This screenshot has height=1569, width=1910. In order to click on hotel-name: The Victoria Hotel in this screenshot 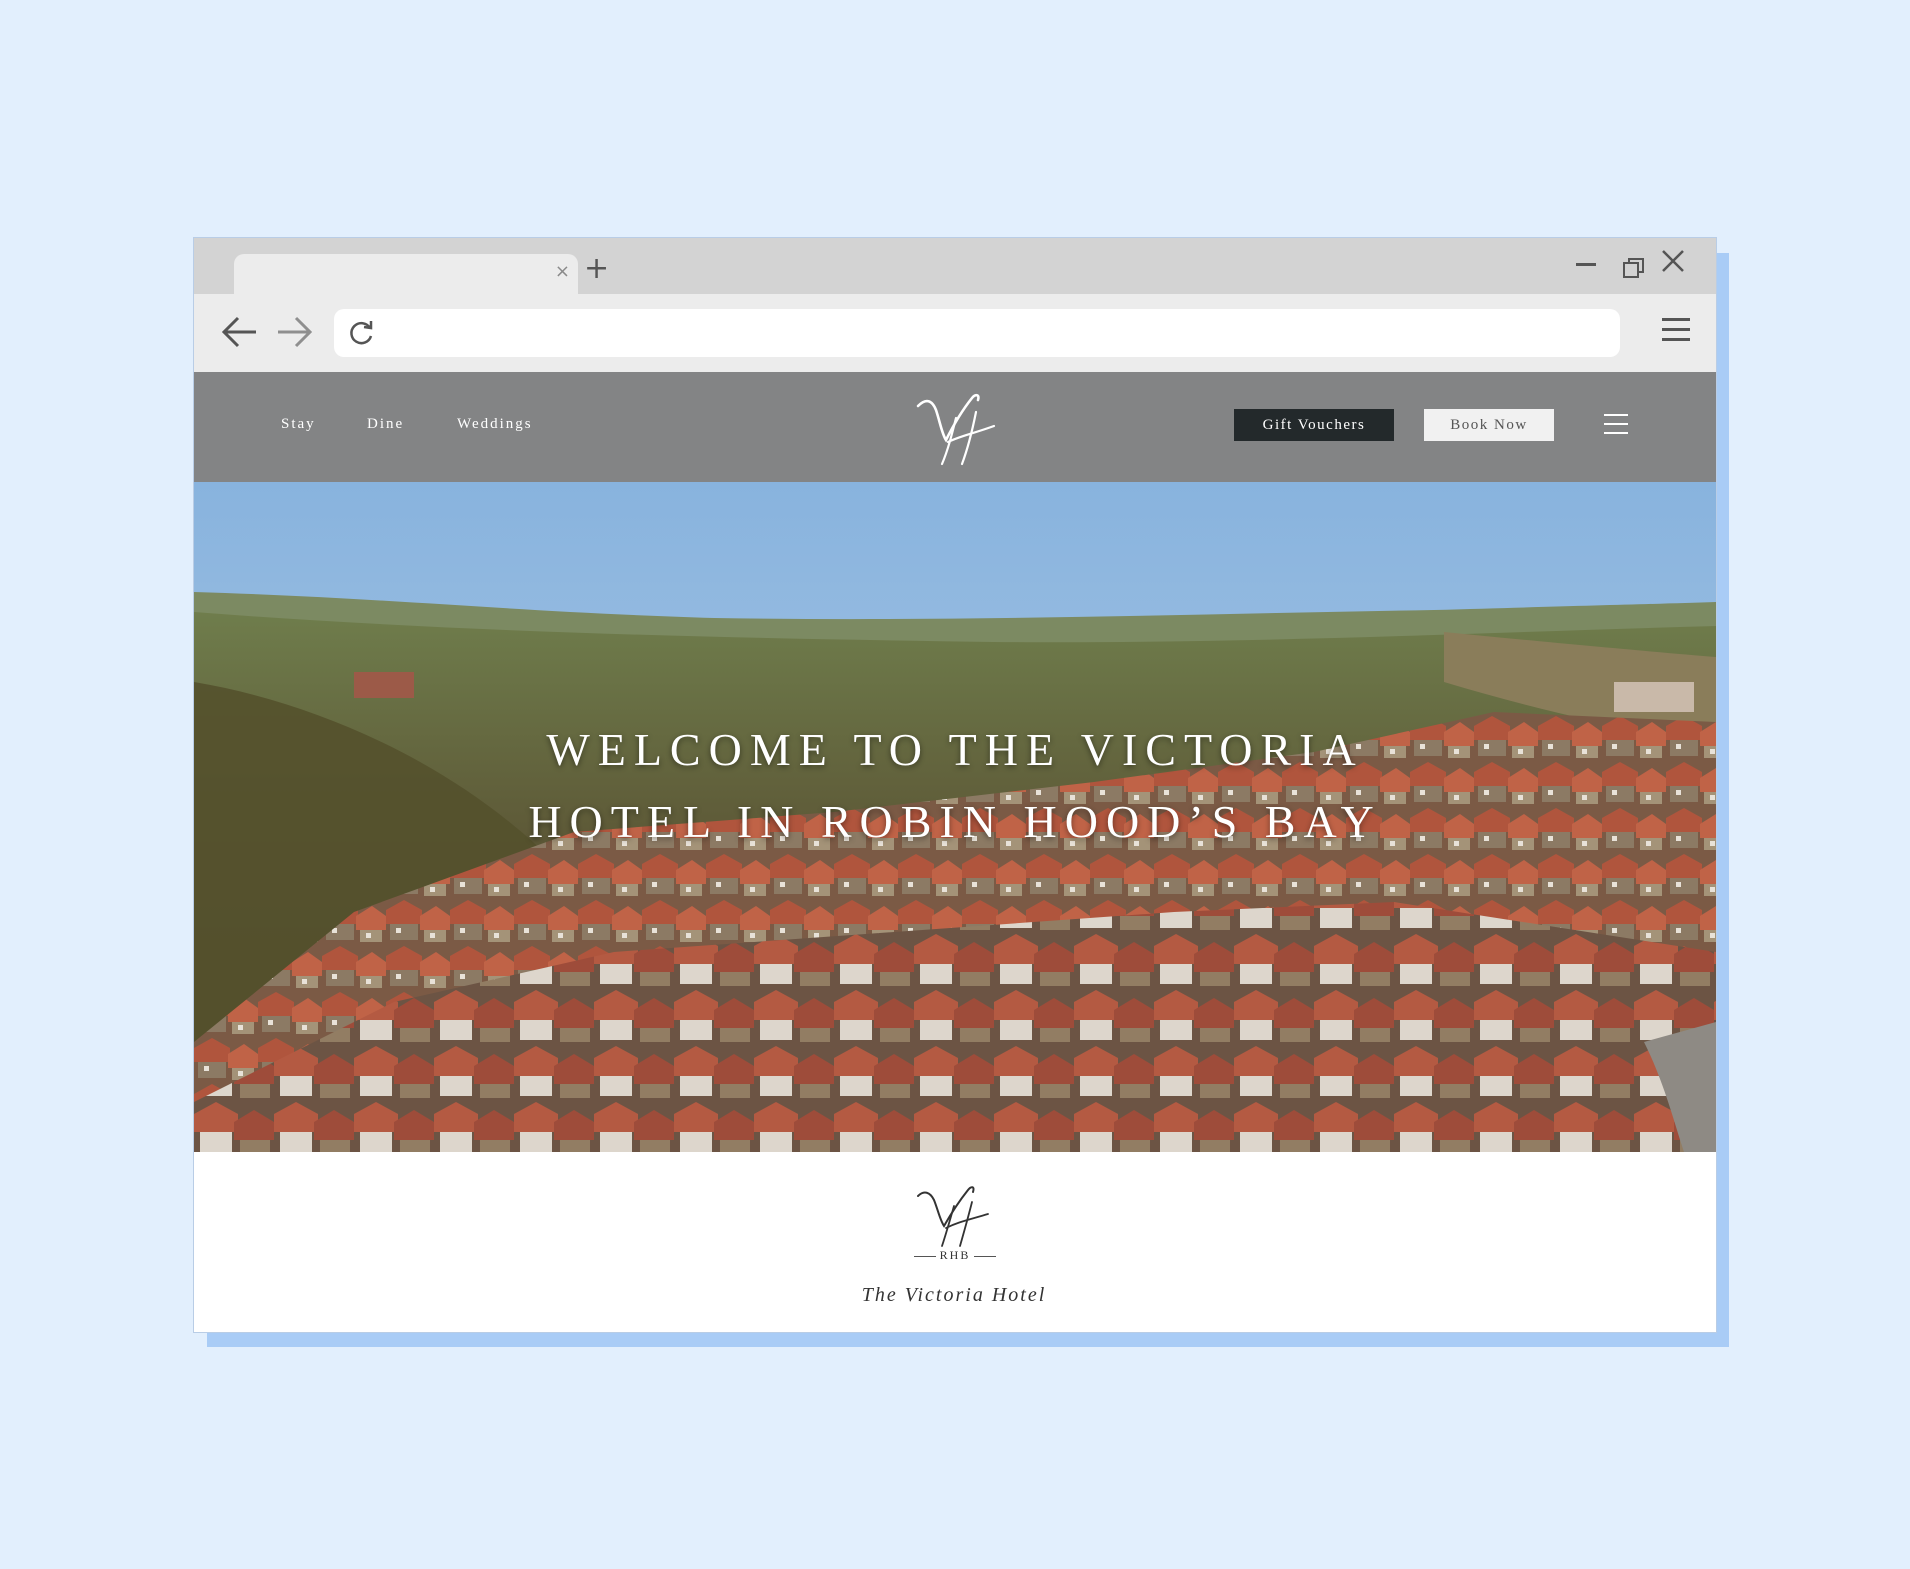, I will do `click(954, 1295)`.